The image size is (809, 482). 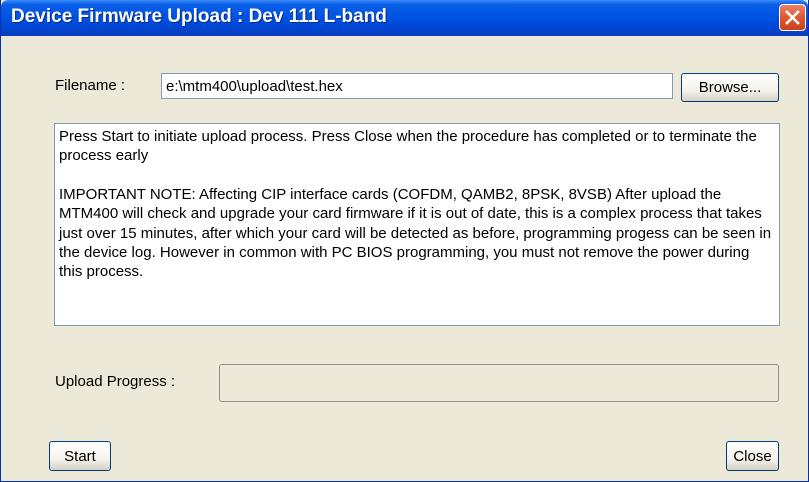 What do you see at coordinates (499, 383) in the screenshot?
I see `upload-progress-bar` at bounding box center [499, 383].